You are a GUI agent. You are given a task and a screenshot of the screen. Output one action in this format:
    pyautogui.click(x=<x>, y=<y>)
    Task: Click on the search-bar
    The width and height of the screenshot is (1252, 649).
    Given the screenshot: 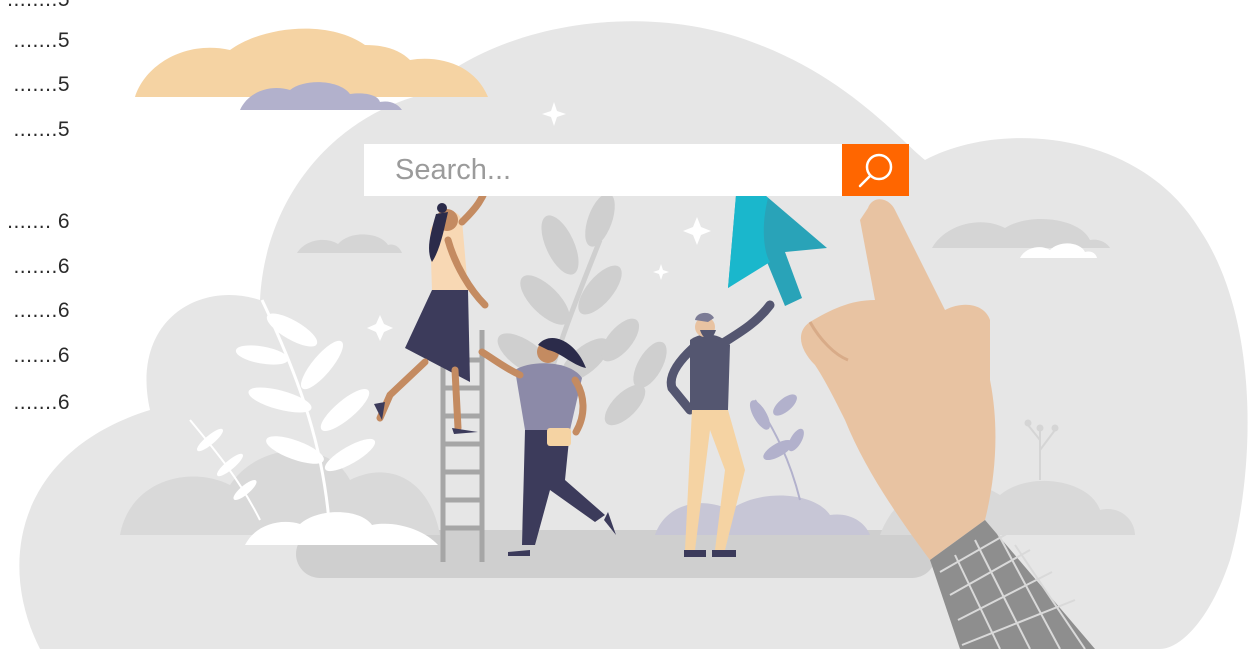 What is the action you would take?
    pyautogui.click(x=636, y=170)
    